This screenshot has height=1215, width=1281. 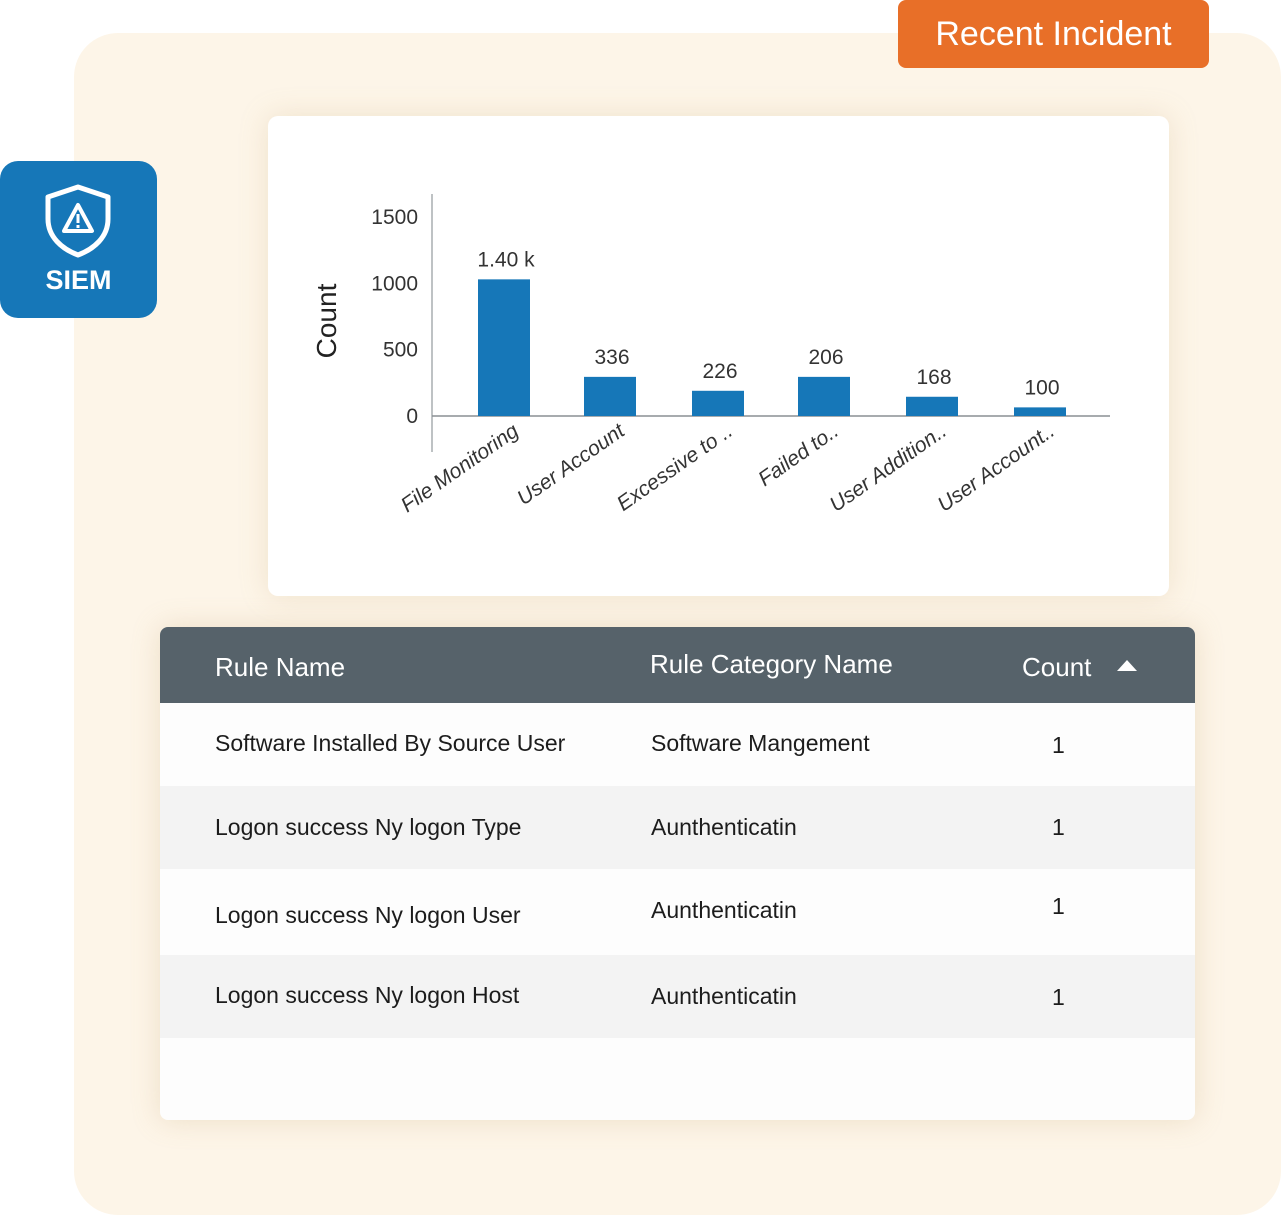 What do you see at coordinates (675, 467) in the screenshot?
I see `x-category-label: Excessive to ..` at bounding box center [675, 467].